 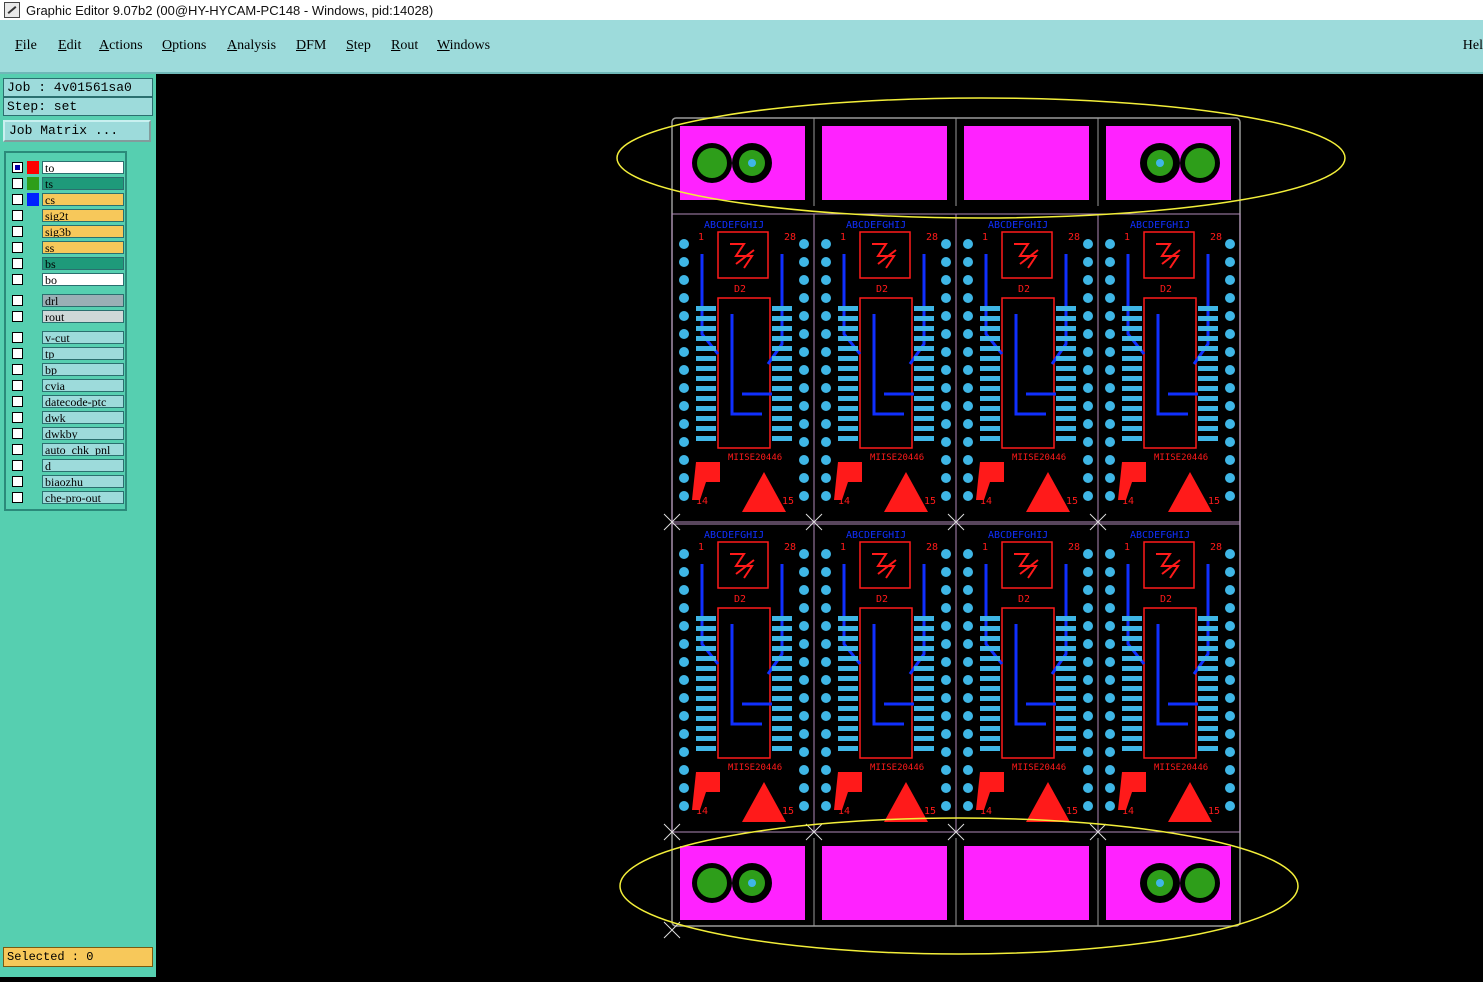 I want to click on layer-name: ss, so click(x=83, y=247).